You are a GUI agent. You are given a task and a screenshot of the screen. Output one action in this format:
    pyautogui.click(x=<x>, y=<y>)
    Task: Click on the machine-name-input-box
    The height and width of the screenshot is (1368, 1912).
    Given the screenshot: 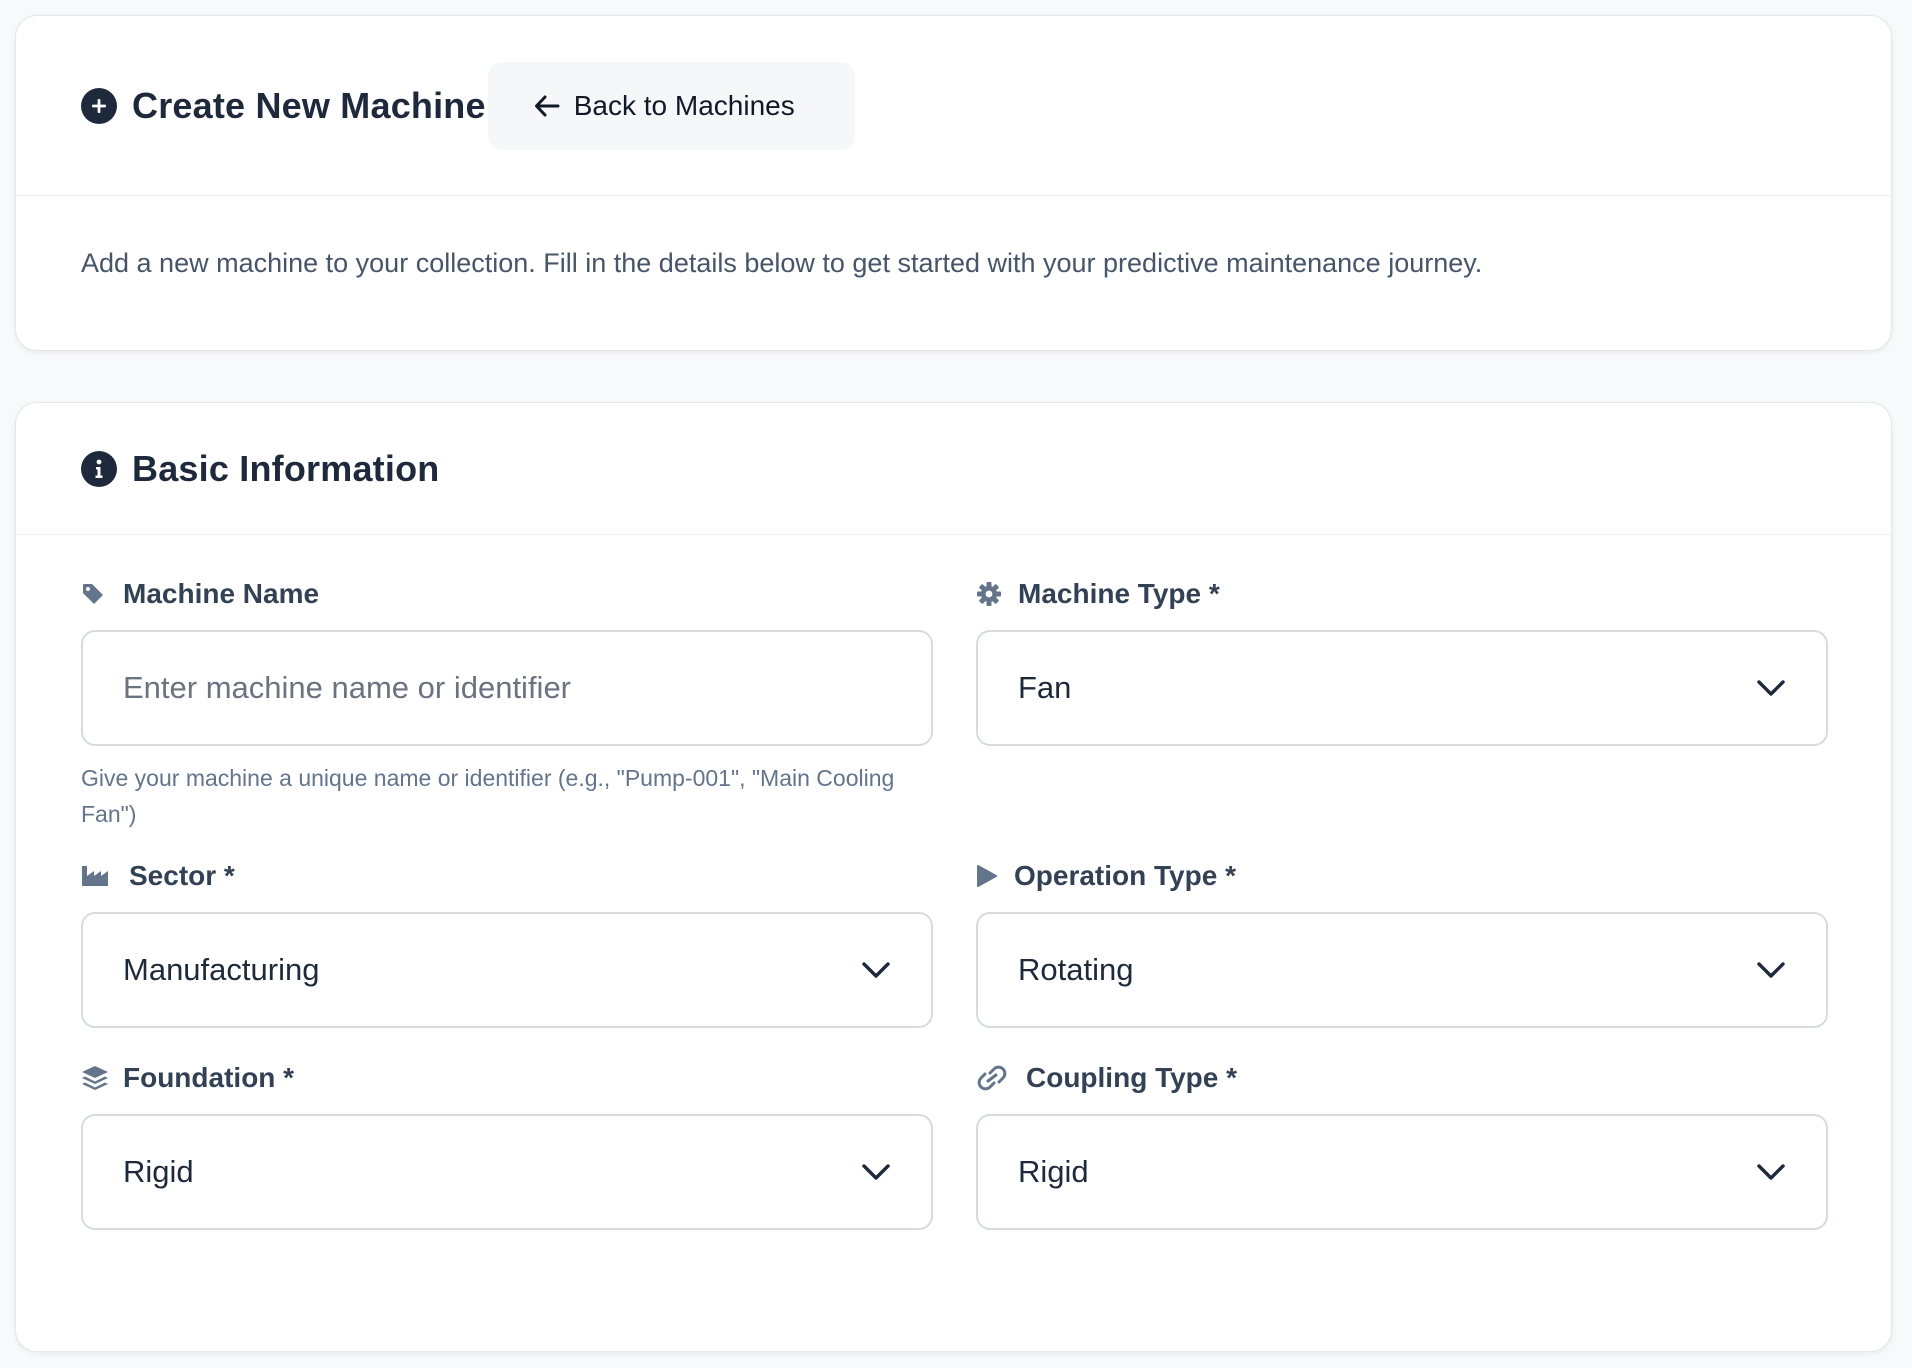 What is the action you would take?
    pyautogui.click(x=507, y=688)
    